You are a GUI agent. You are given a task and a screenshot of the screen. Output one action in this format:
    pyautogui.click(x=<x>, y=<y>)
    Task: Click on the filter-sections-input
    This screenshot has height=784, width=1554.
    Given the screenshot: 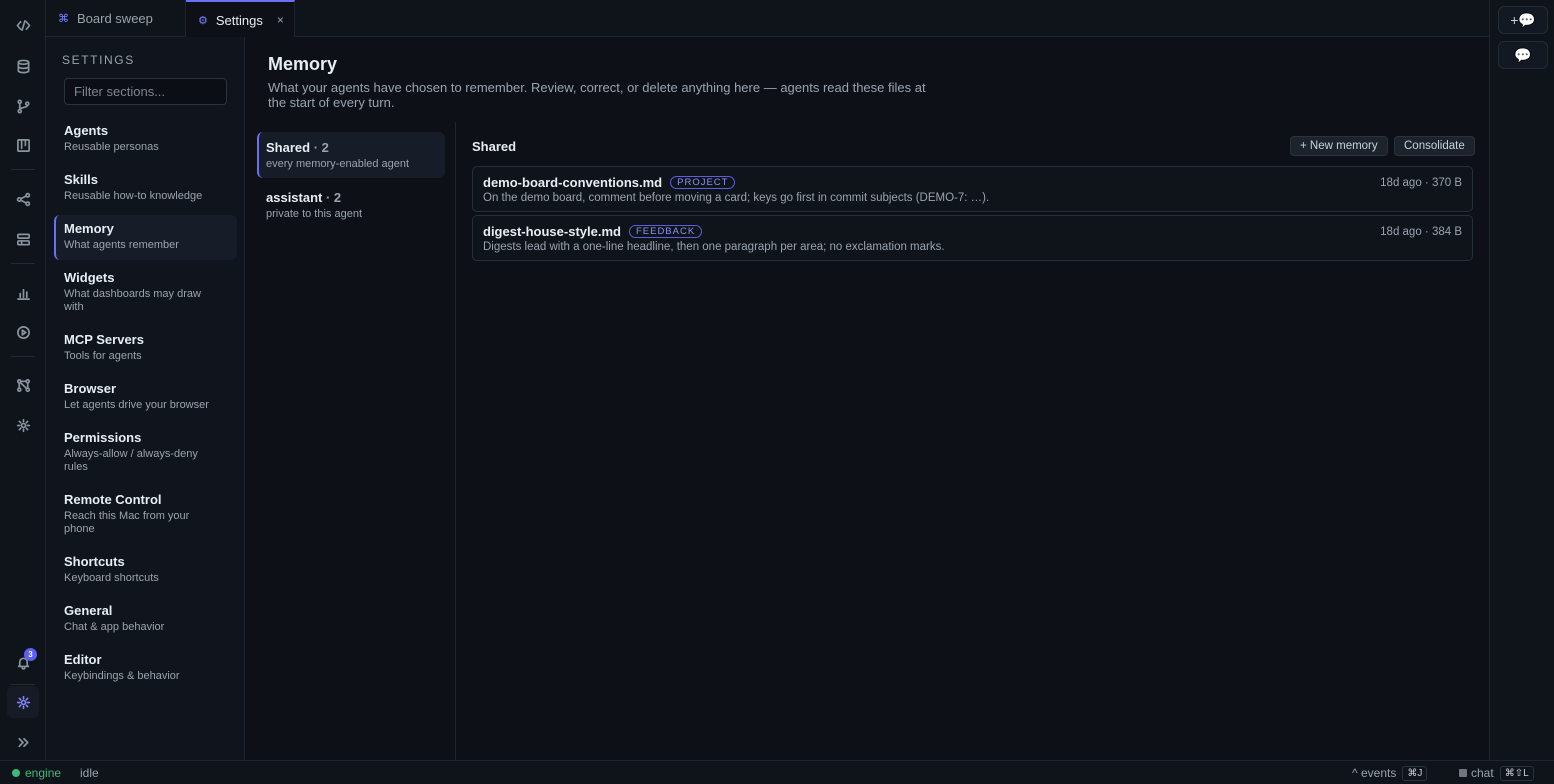 What is the action you would take?
    pyautogui.click(x=145, y=91)
    